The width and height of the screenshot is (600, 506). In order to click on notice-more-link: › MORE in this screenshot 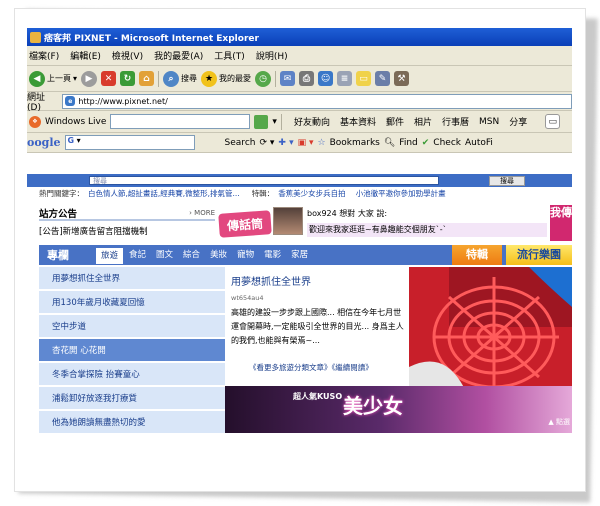, I will do `click(202, 213)`.